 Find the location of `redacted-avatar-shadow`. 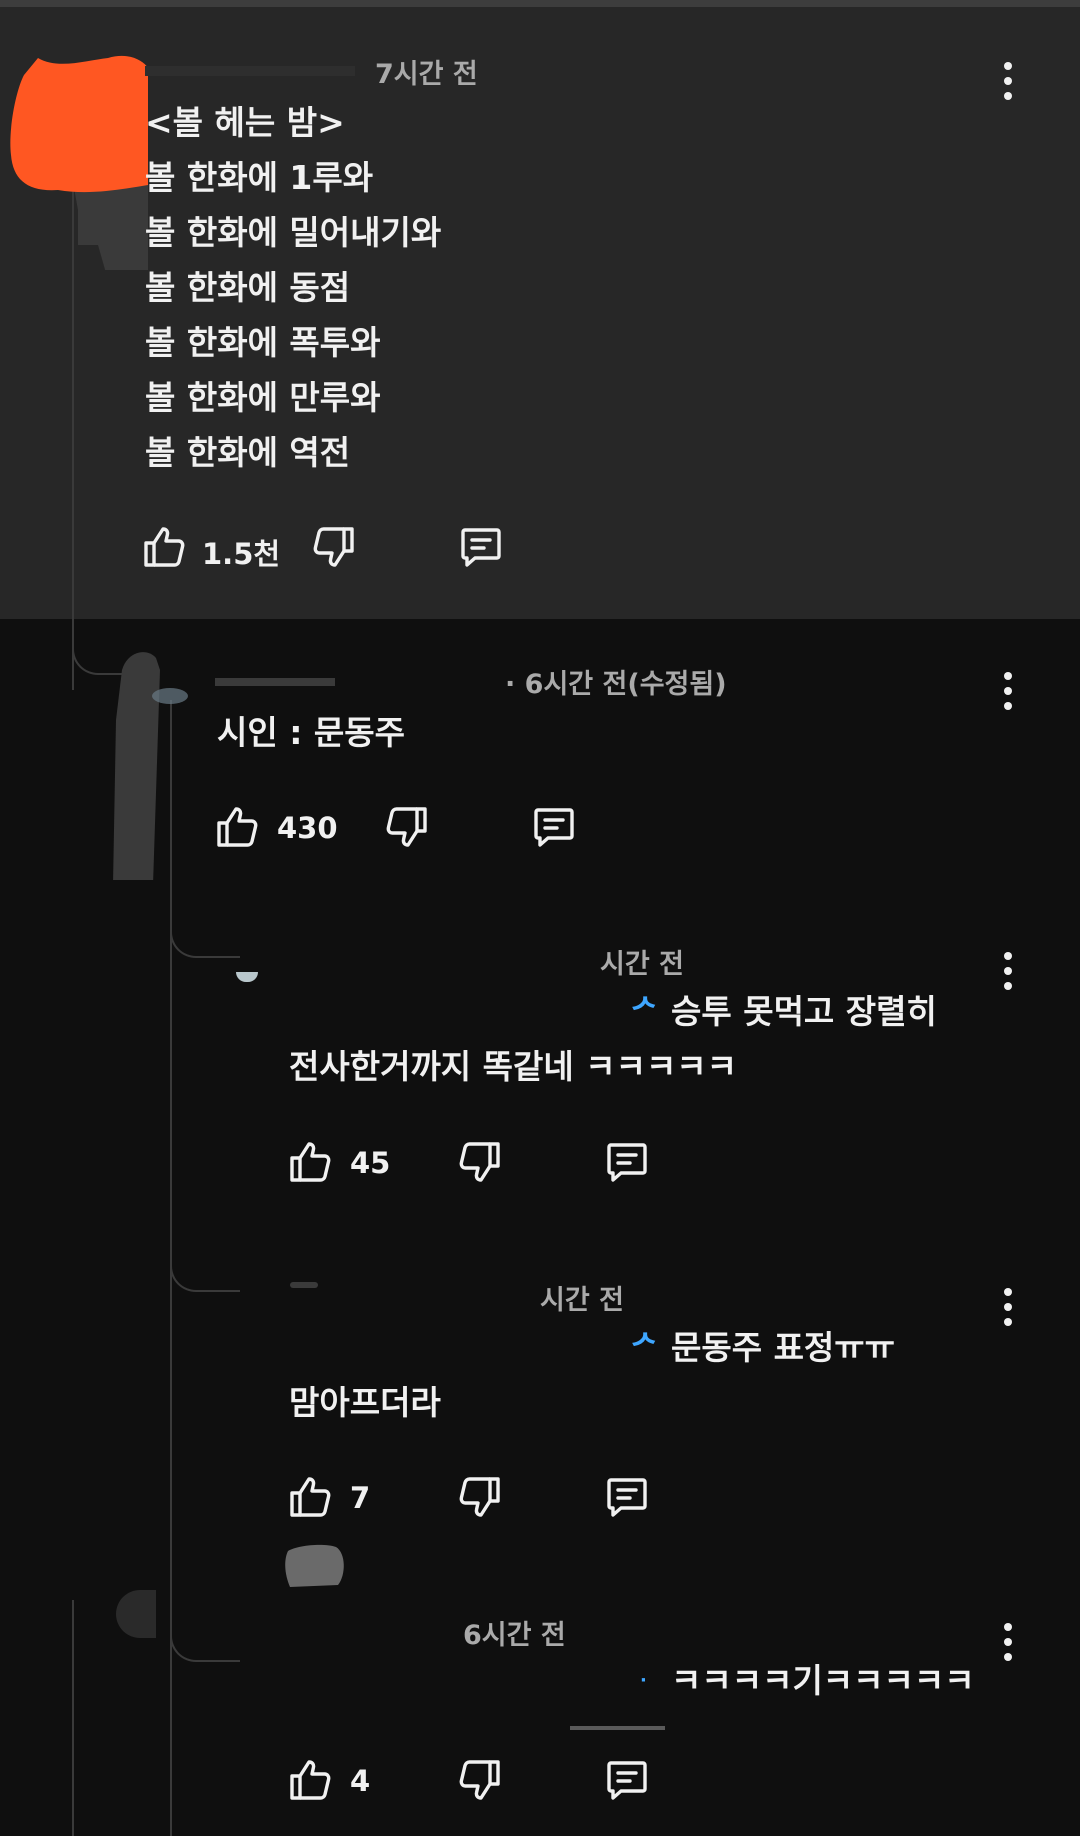

redacted-avatar-shadow is located at coordinates (136, 1614).